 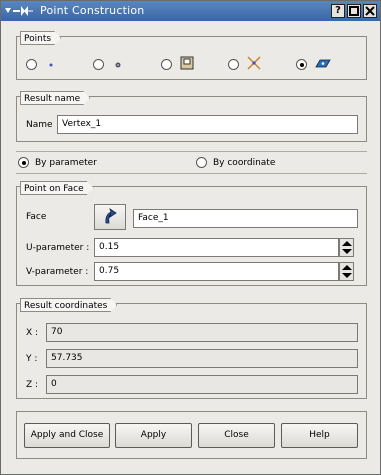 I want to click on radio-point-on-face, so click(x=301, y=64).